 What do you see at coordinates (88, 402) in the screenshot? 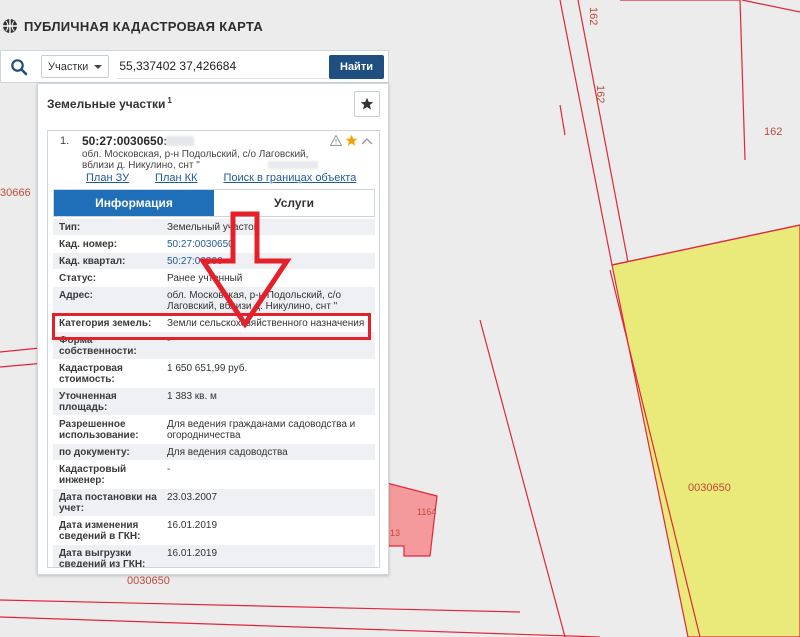
I see `property-label: Уточненная площадь:` at bounding box center [88, 402].